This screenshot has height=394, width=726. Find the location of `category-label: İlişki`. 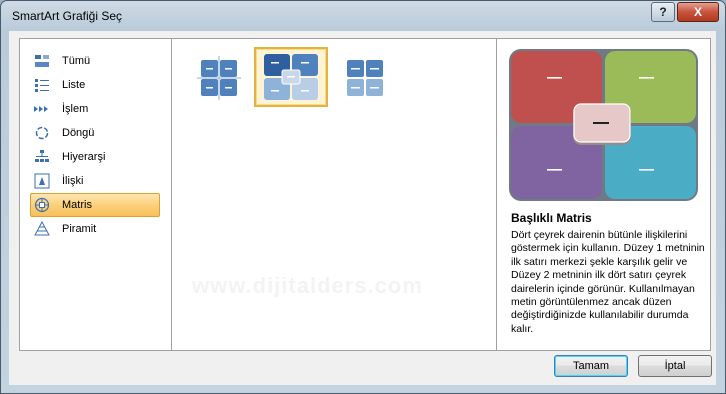

category-label: İlişki is located at coordinates (73, 181).